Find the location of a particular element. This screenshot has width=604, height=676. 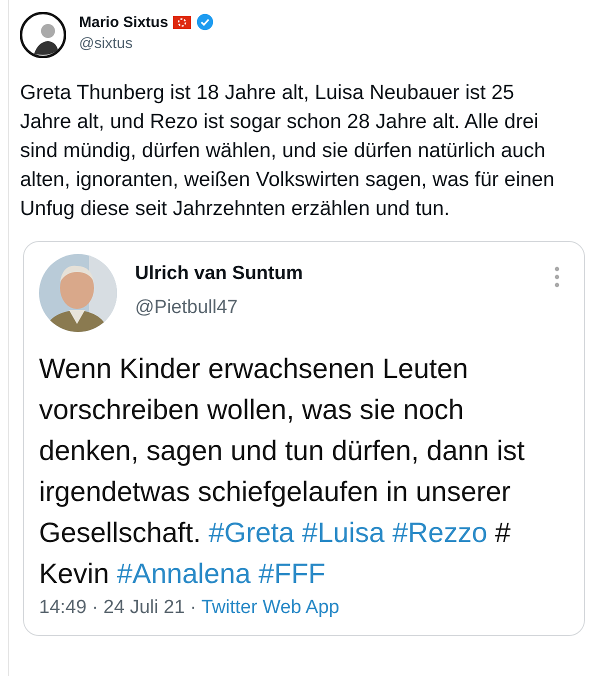

quoted-author-name: Ulrich van Suntum is located at coordinates (335, 274).